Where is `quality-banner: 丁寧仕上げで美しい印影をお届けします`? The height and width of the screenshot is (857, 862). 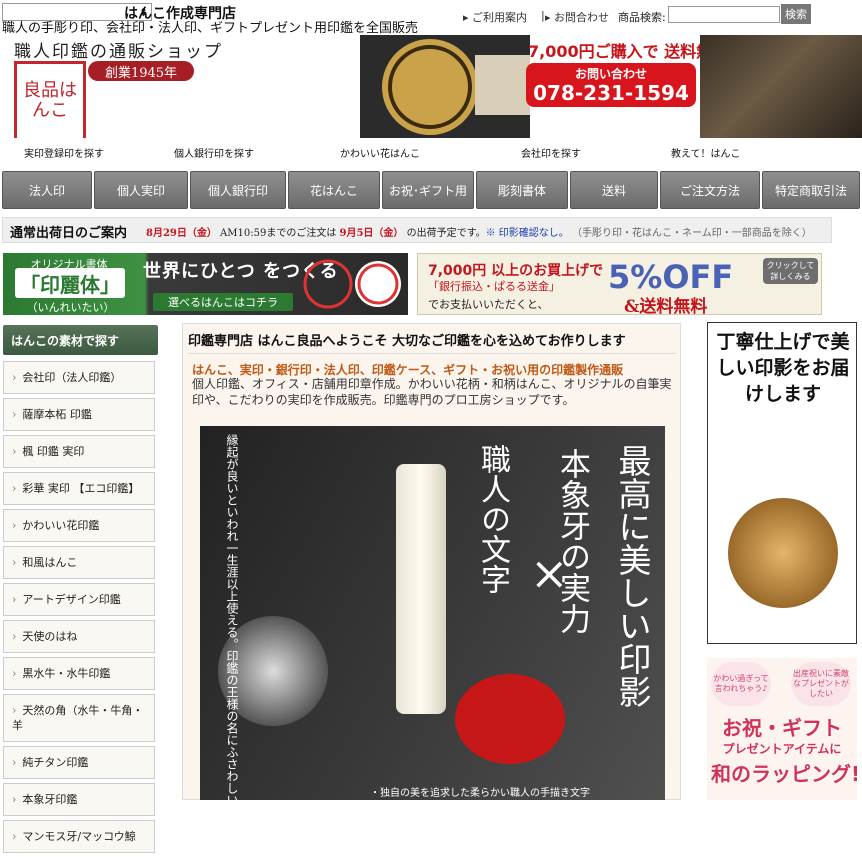 quality-banner: 丁寧仕上げで美しい印影をお届けします is located at coordinates (782, 483).